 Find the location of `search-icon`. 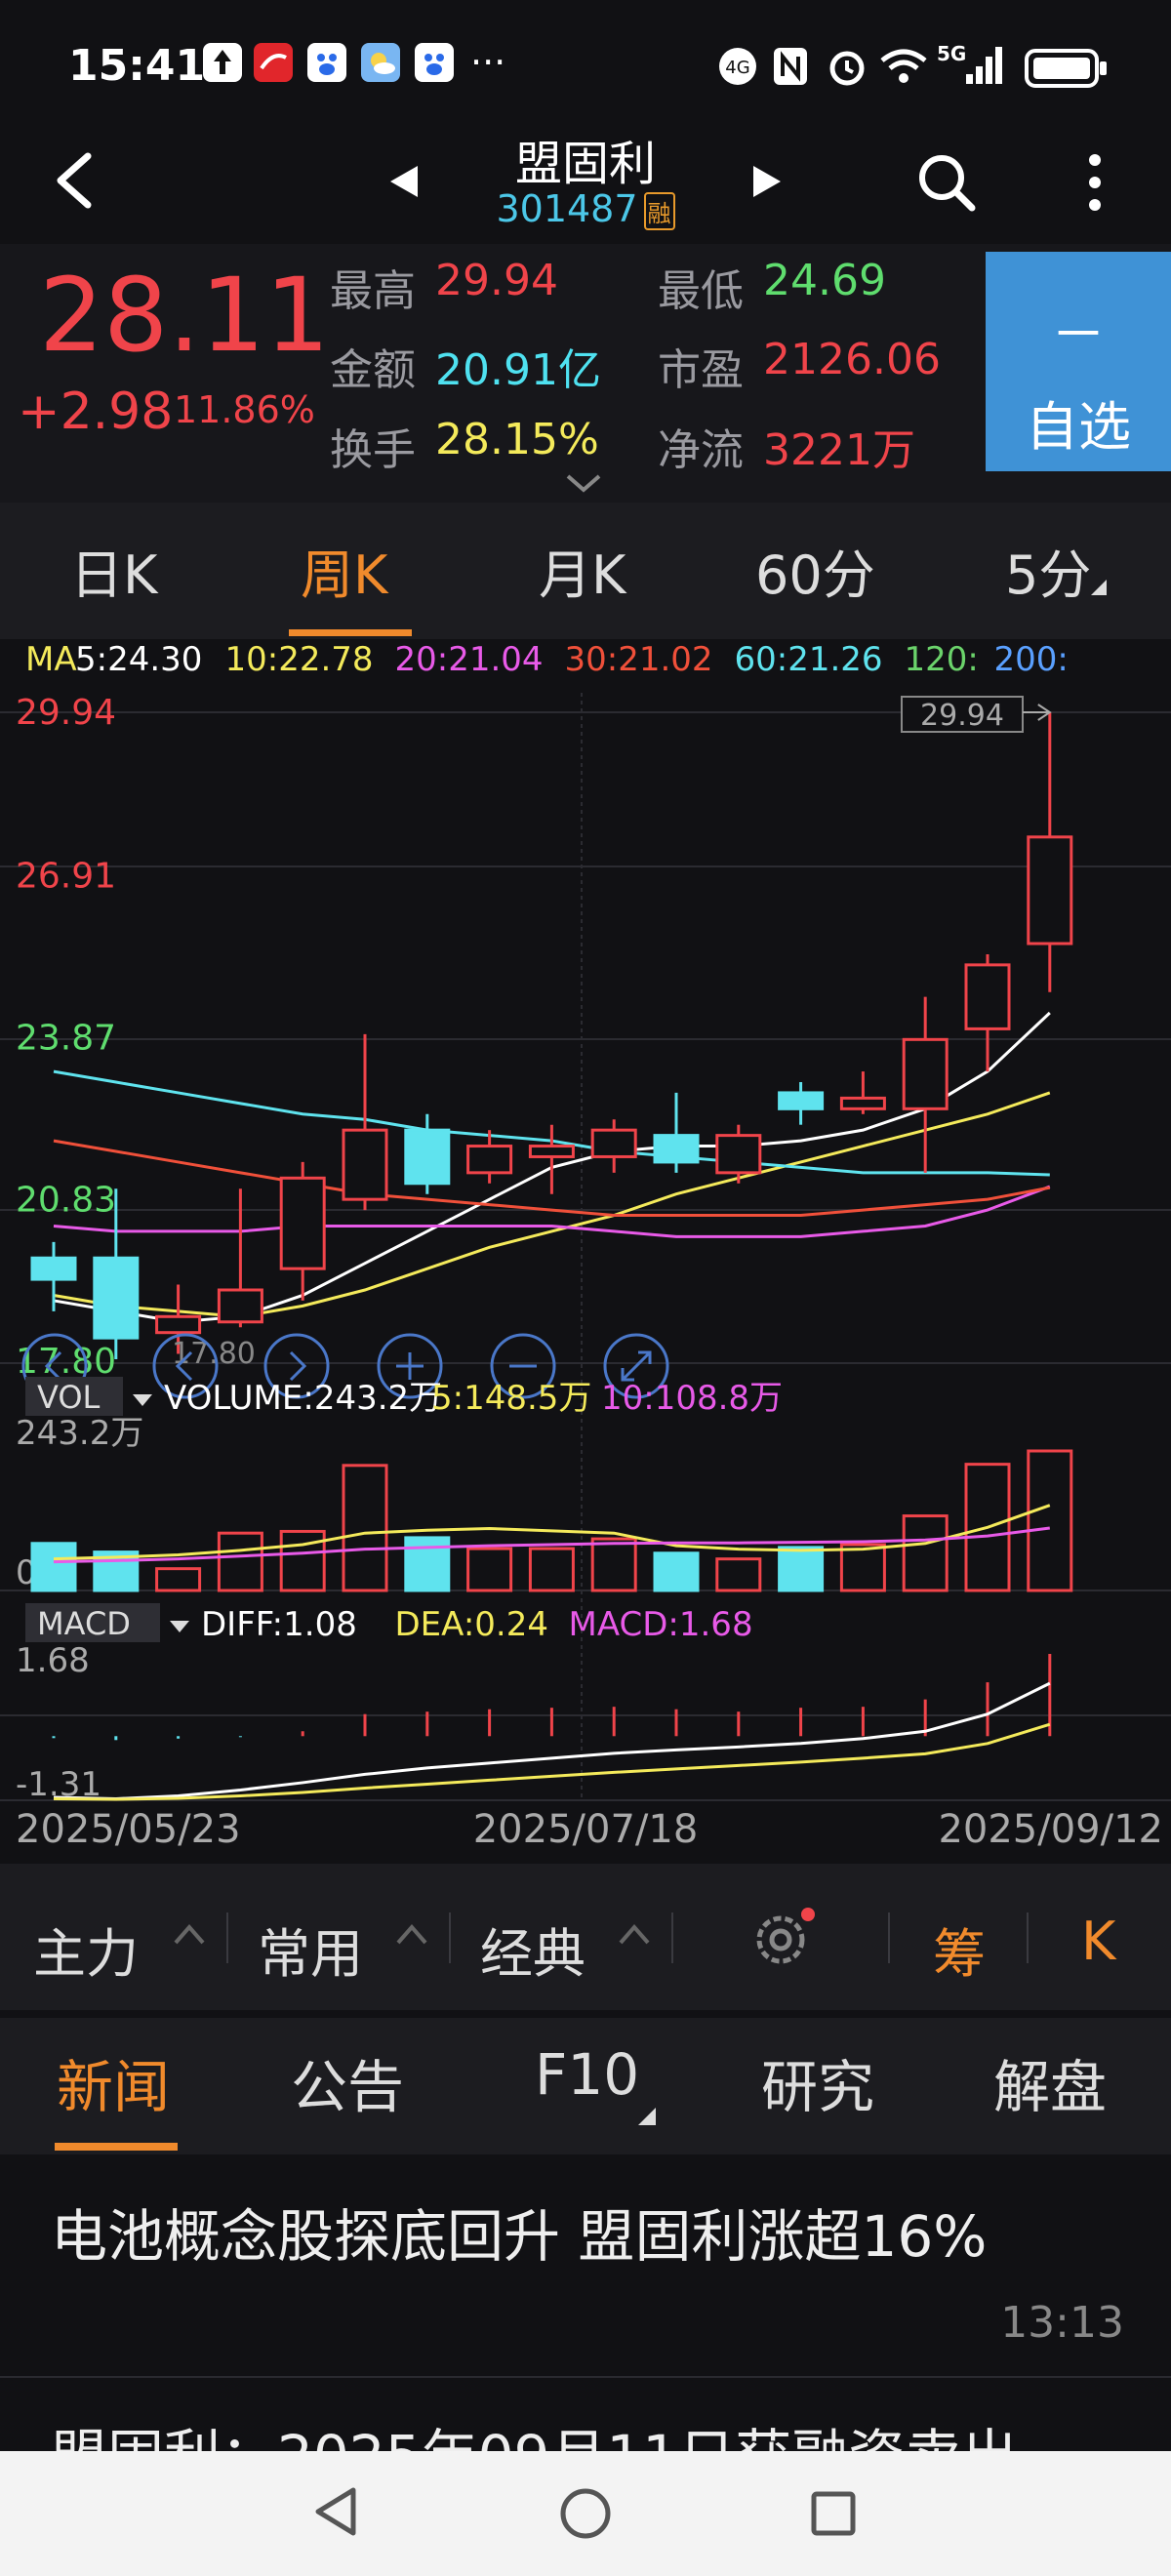

search-icon is located at coordinates (946, 184).